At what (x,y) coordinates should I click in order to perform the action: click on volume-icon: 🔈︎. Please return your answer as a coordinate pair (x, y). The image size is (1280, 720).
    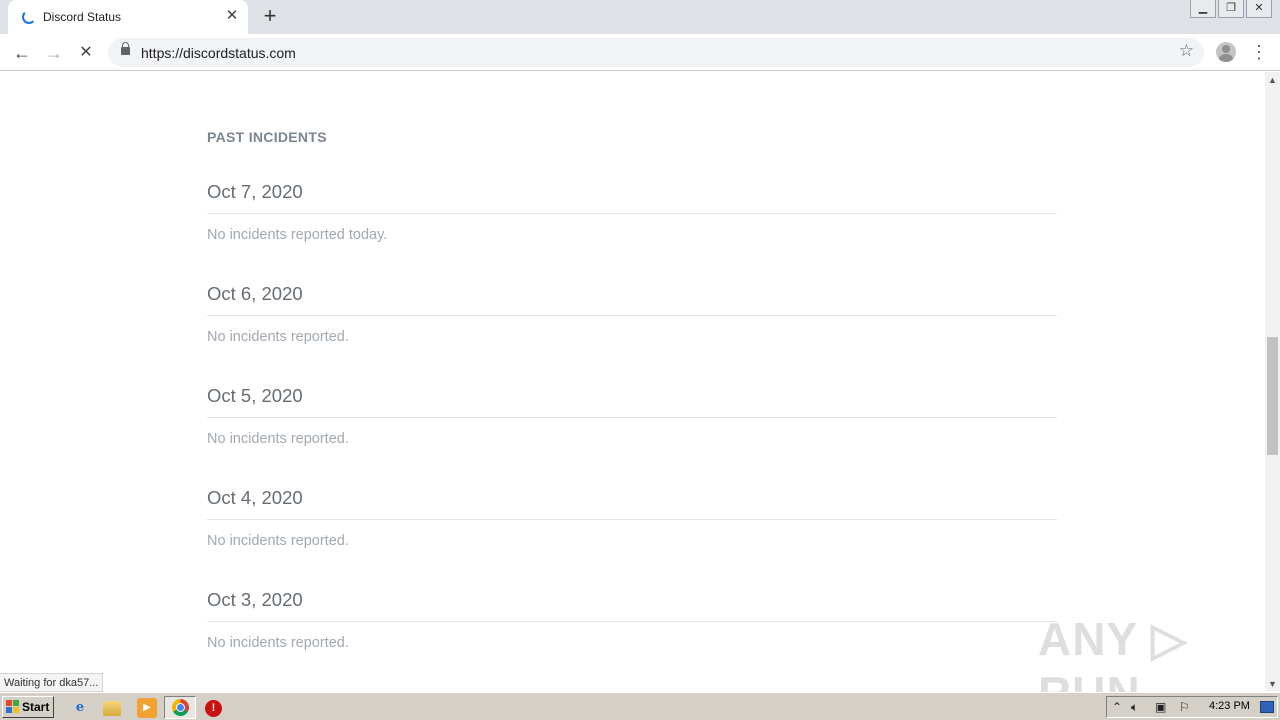
    Looking at the image, I should click on (1134, 707).